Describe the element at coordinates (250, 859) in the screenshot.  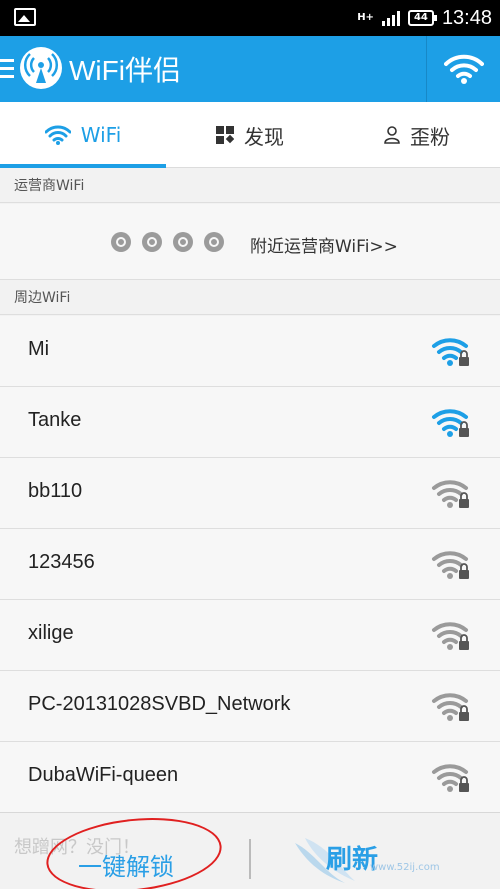
I see `bottom-divider` at that location.